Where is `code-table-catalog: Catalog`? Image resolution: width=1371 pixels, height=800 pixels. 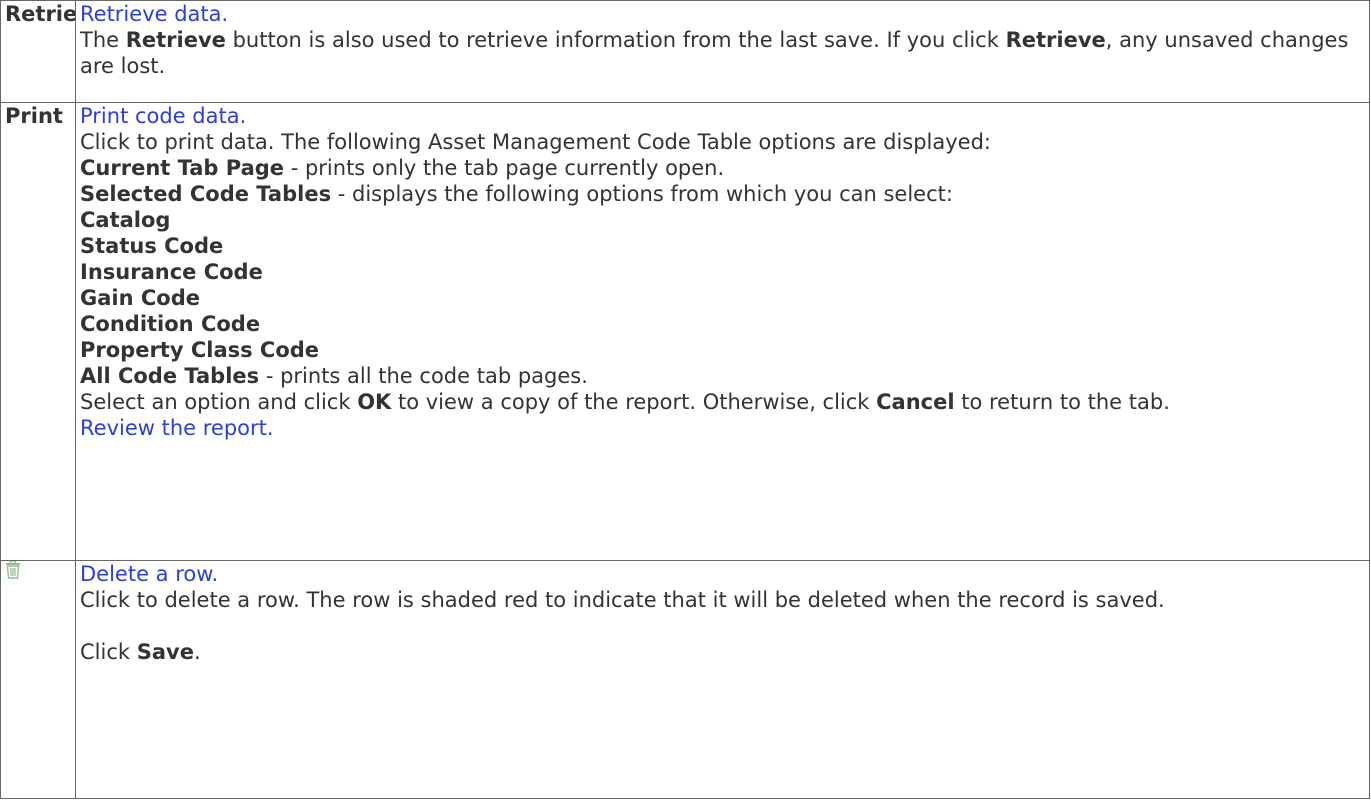
code-table-catalog: Catalog is located at coordinates (125, 220).